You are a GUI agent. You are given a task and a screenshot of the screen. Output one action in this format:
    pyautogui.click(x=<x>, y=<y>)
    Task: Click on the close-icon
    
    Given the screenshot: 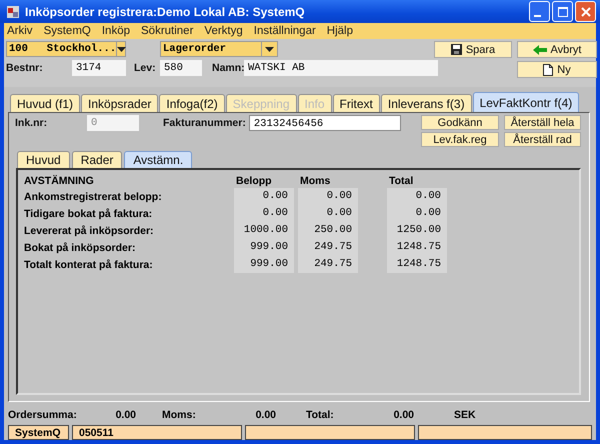 What is the action you would take?
    pyautogui.click(x=585, y=11)
    